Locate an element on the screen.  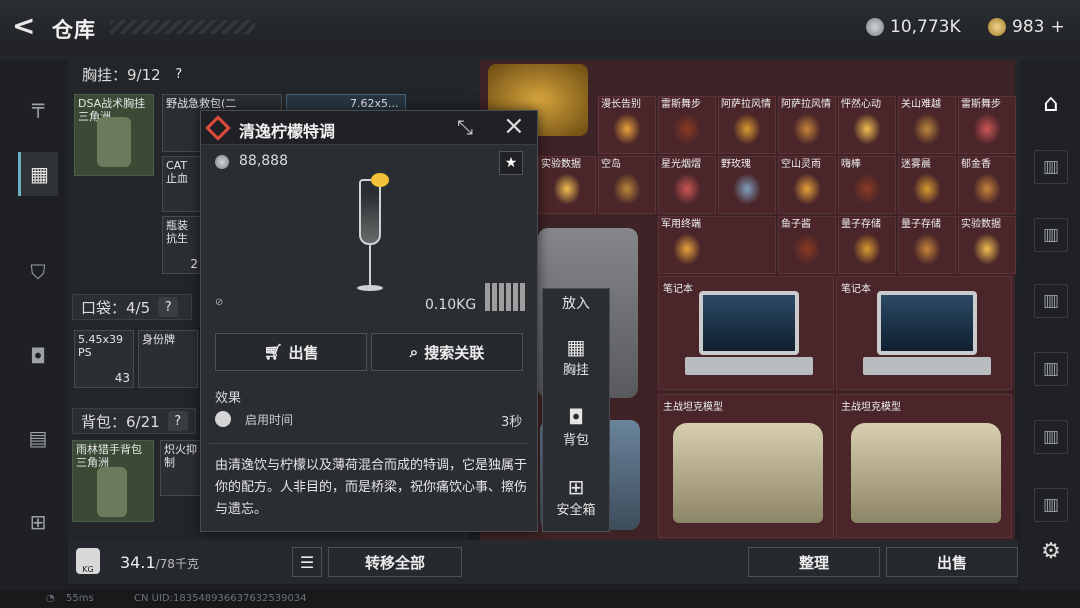
grid-item: 星光烟熠 is located at coordinates (687, 185).